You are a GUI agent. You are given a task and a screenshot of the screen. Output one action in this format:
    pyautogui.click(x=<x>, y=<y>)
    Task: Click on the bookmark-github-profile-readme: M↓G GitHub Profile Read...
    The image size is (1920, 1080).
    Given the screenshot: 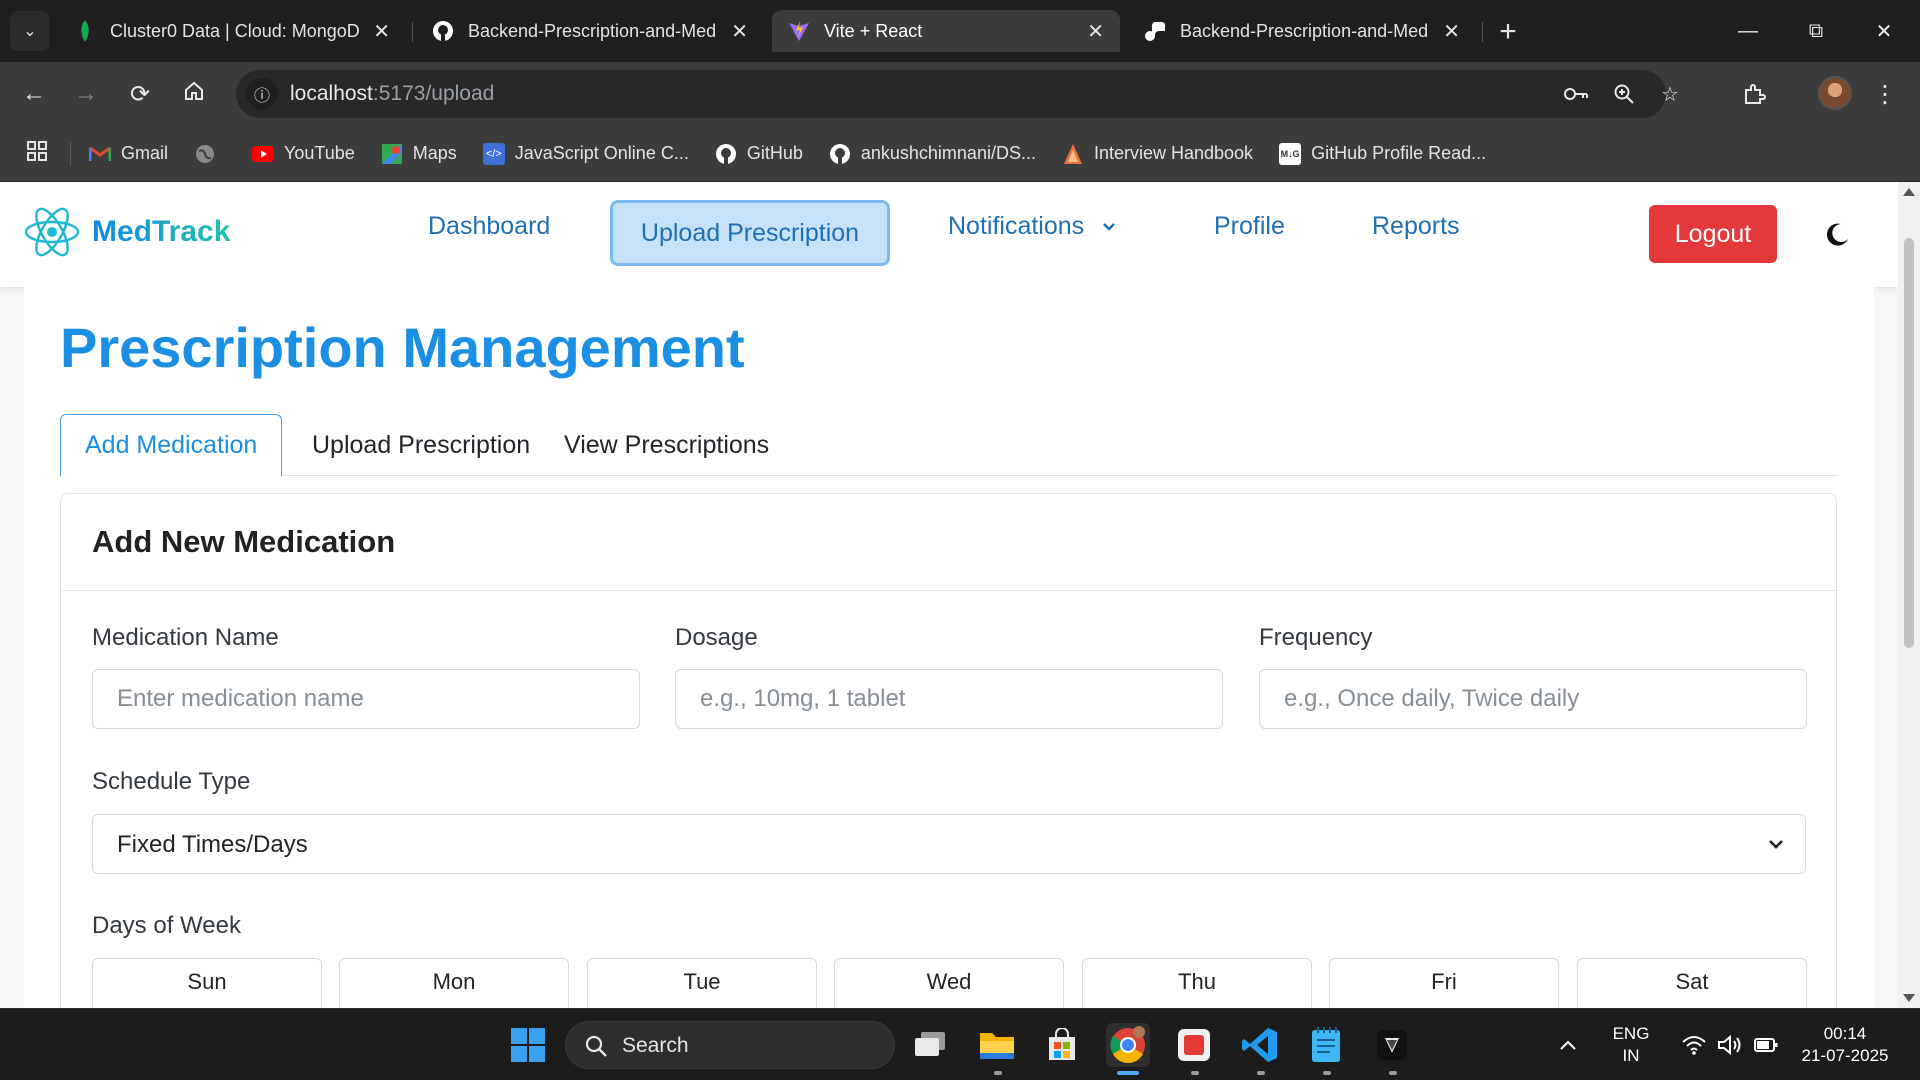 What is the action you would take?
    pyautogui.click(x=1382, y=153)
    